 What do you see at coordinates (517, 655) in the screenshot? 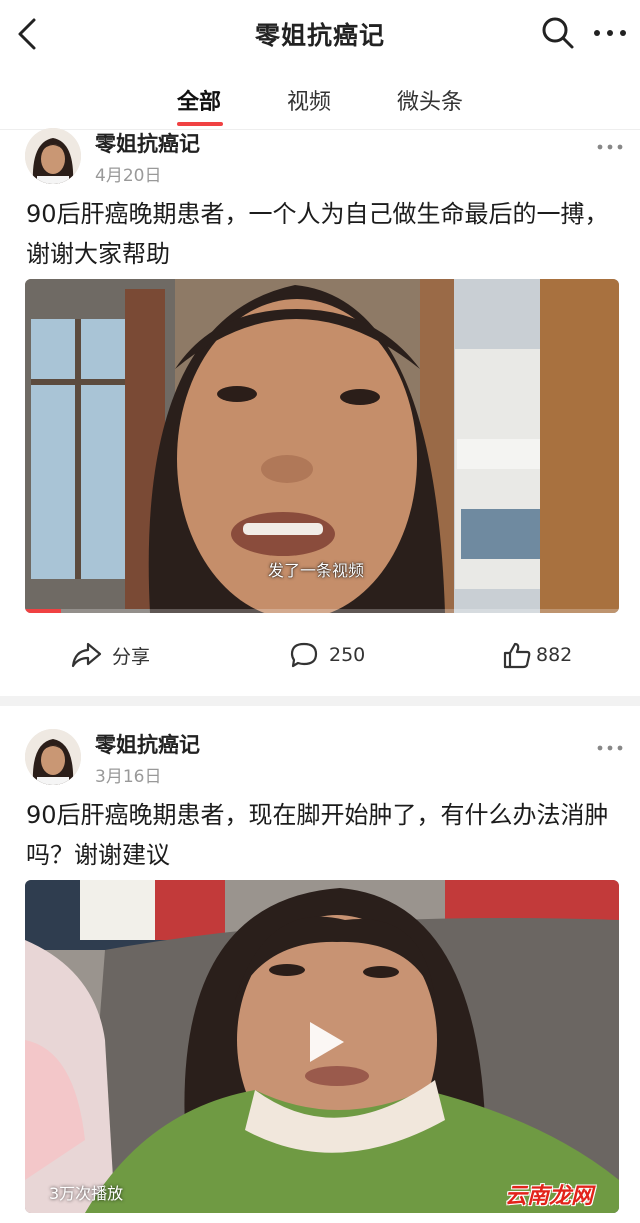
I see `thumbs-up-icon` at bounding box center [517, 655].